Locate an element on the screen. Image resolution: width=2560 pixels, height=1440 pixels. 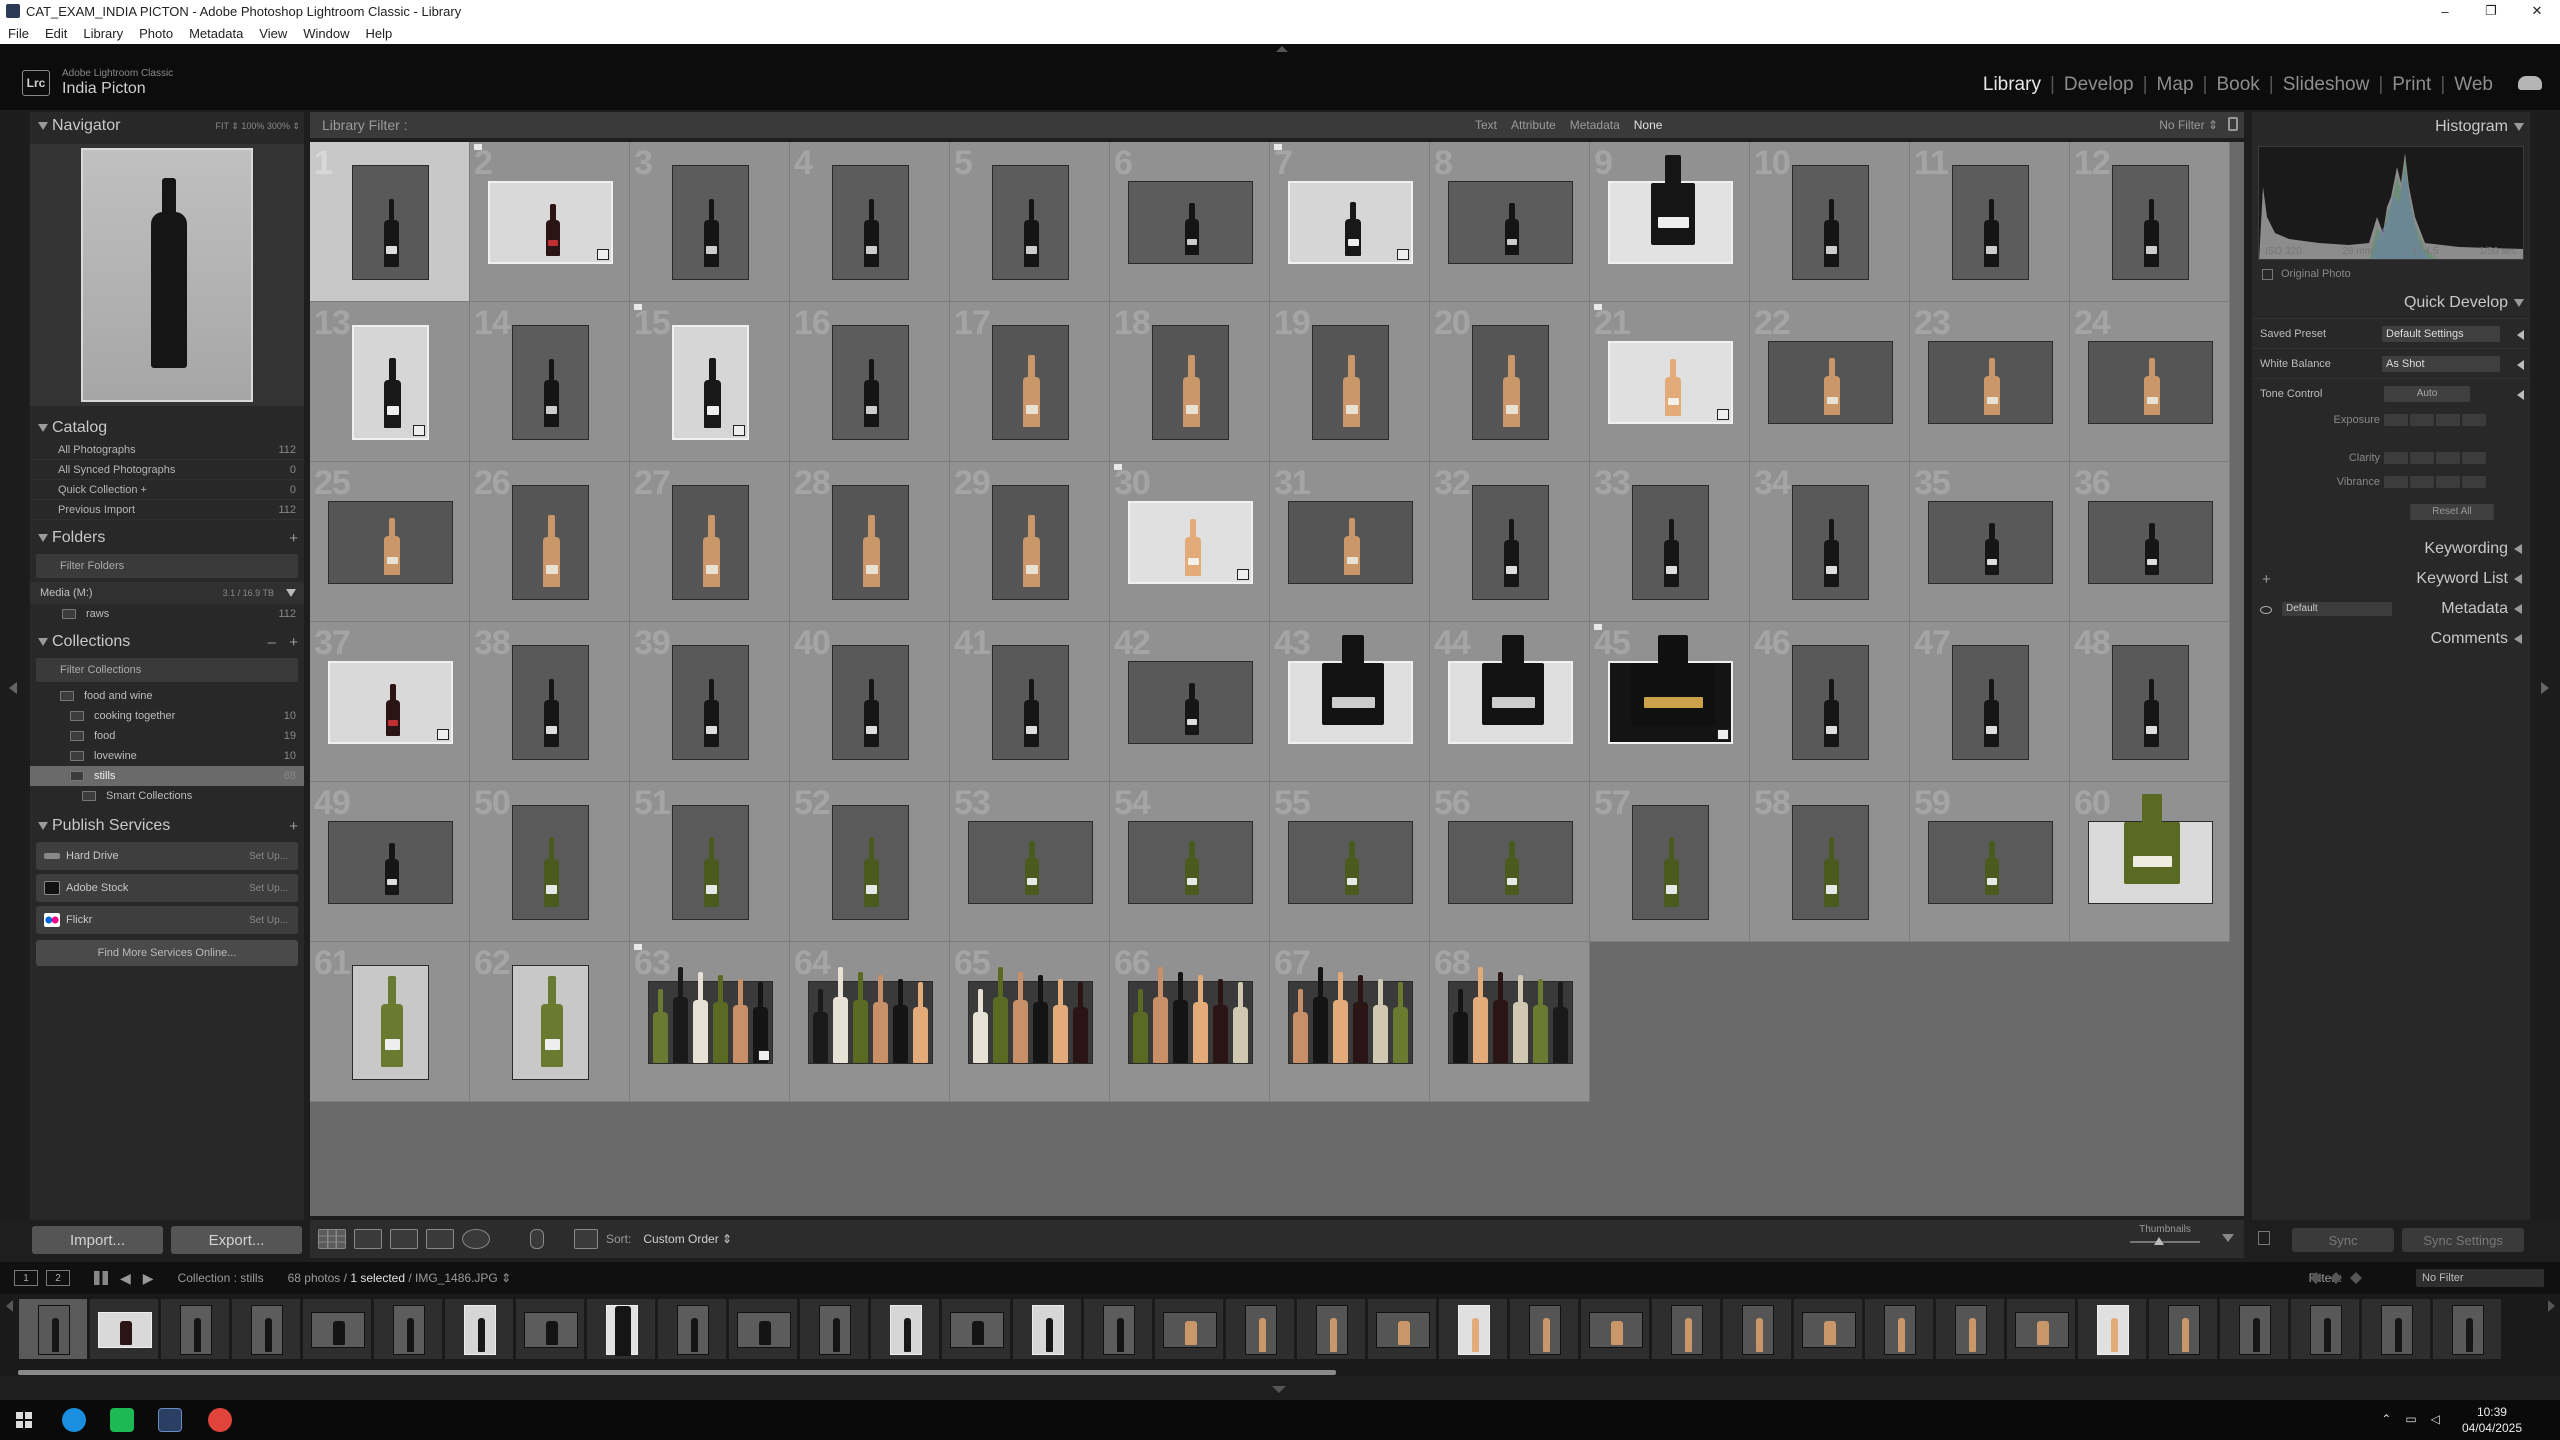
grid-cell: 44 is located at coordinates (1510, 702).